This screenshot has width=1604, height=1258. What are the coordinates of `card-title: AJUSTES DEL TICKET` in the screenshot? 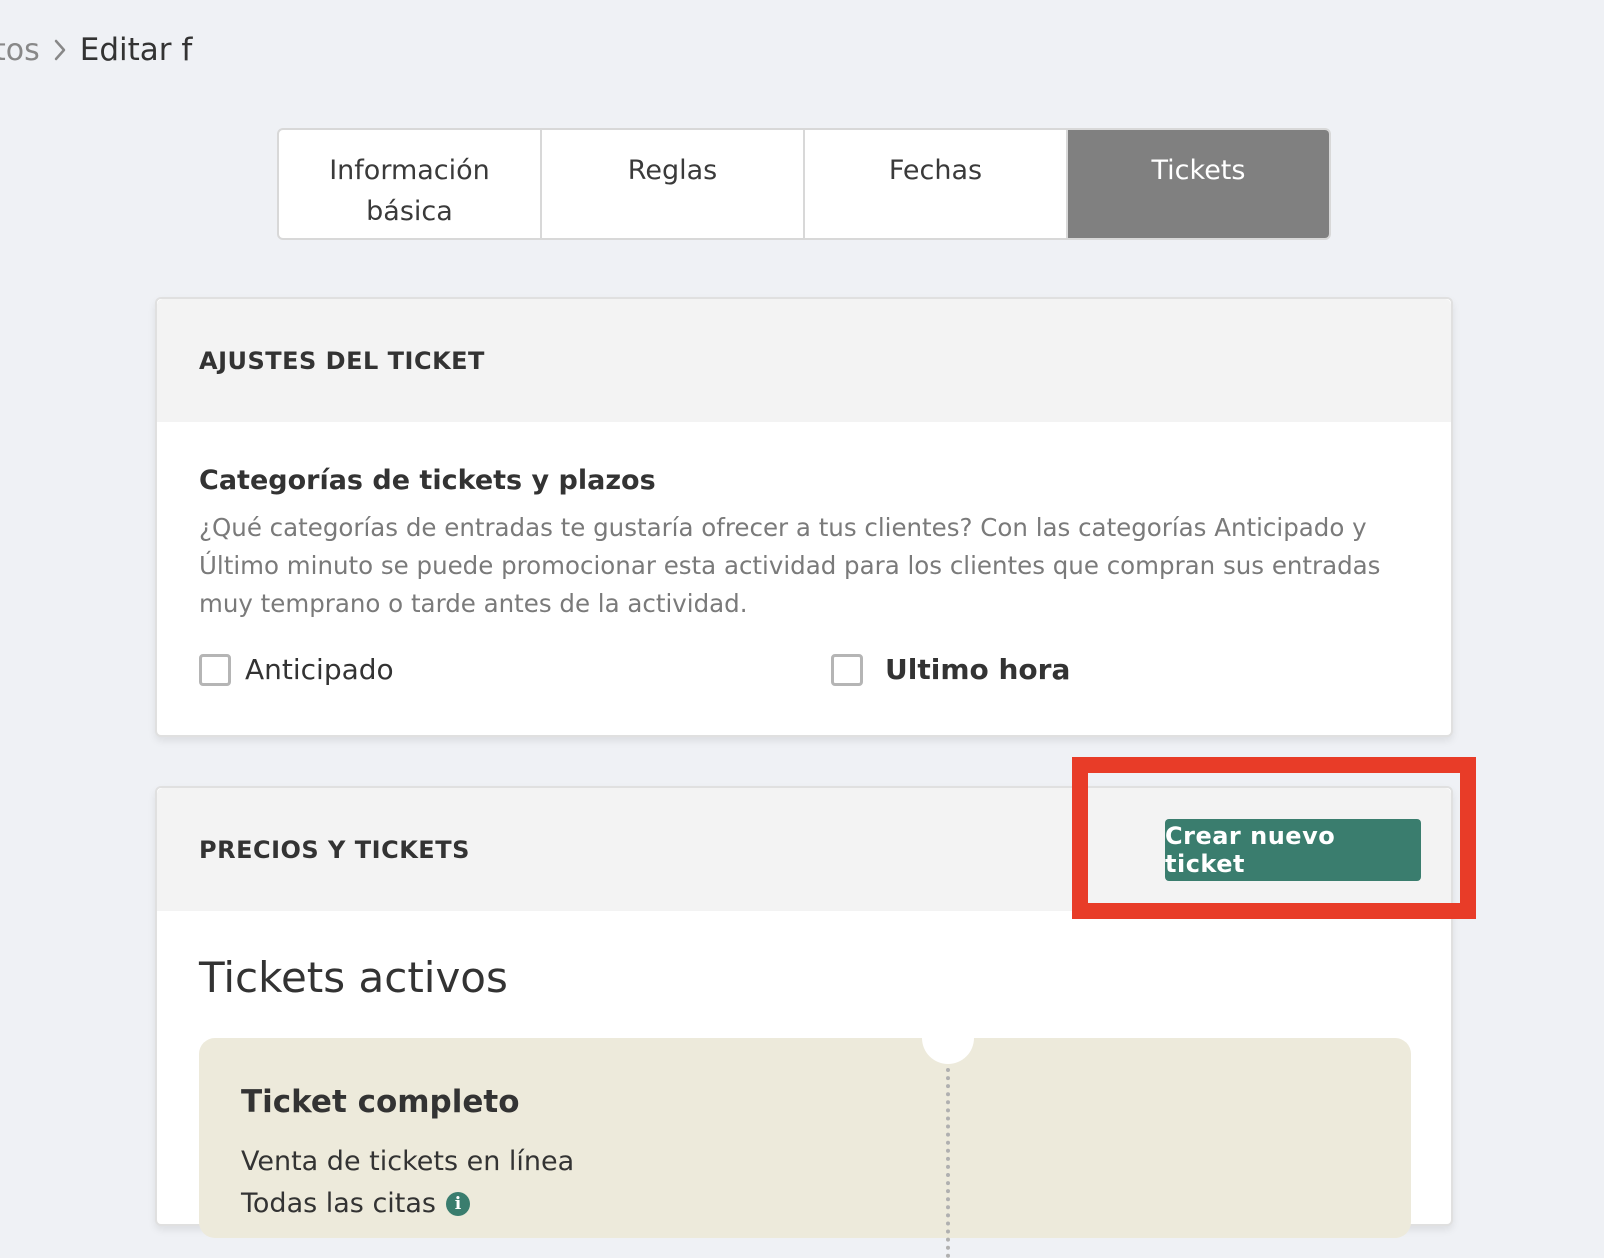 It's located at (342, 360).